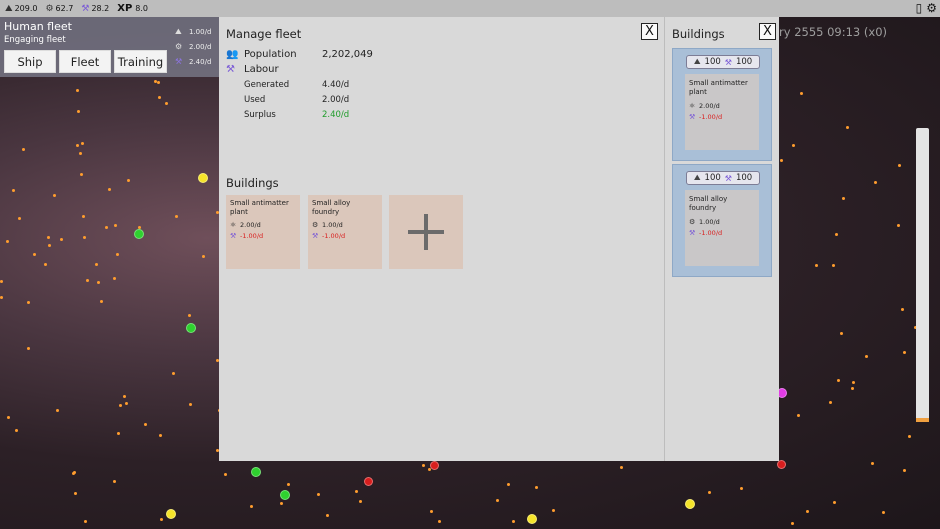  What do you see at coordinates (922, 275) in the screenshot?
I see `zoom-scrollbar` at bounding box center [922, 275].